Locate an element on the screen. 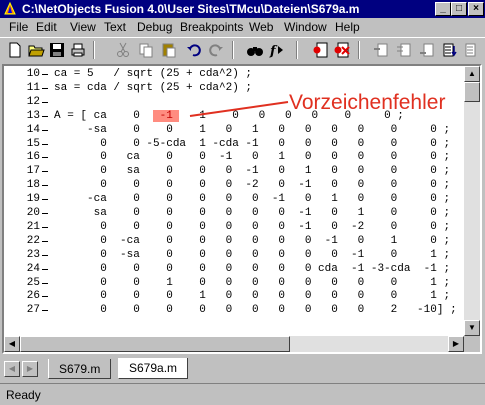  save-icon is located at coordinates (57, 50).